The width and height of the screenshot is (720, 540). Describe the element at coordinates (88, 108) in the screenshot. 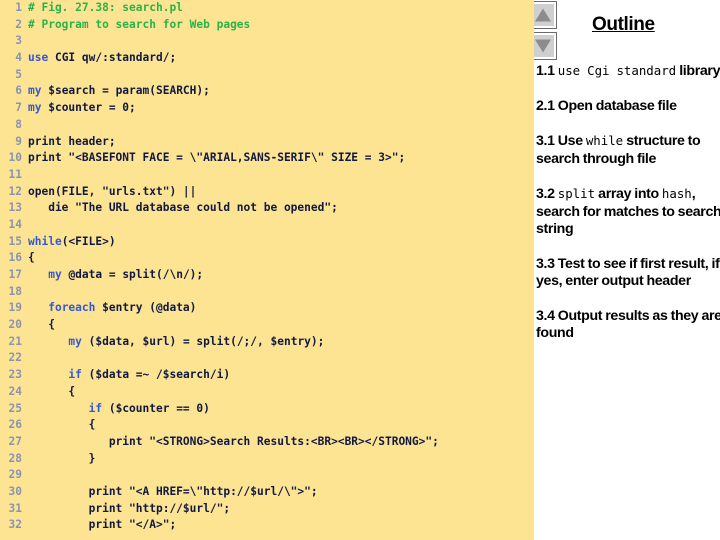

I see `code-token-plain: $counter = 0;` at that location.